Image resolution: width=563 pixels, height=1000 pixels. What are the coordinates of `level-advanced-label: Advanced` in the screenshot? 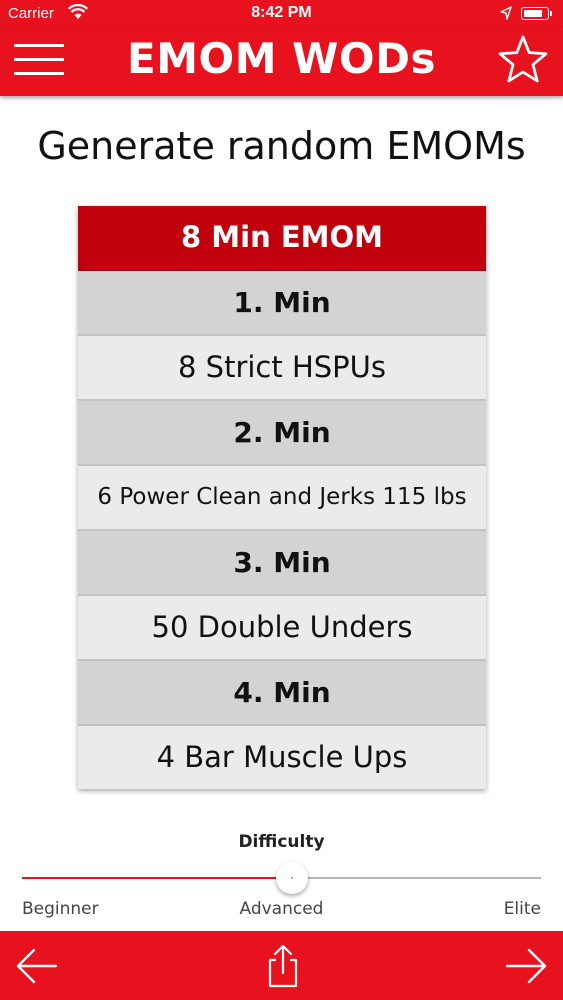 It's located at (281, 909).